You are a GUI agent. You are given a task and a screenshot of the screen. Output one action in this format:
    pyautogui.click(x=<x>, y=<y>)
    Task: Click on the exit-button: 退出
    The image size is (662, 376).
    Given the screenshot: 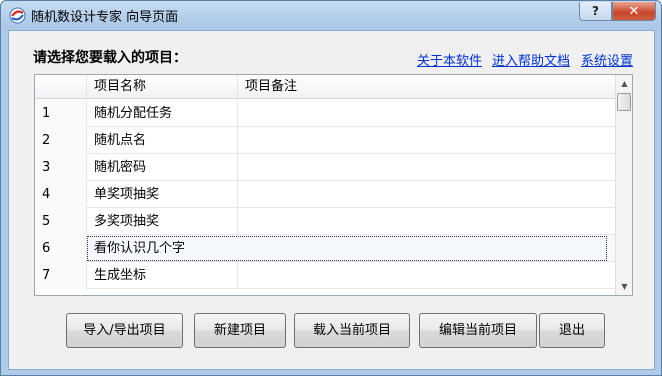 What is the action you would take?
    pyautogui.click(x=572, y=330)
    